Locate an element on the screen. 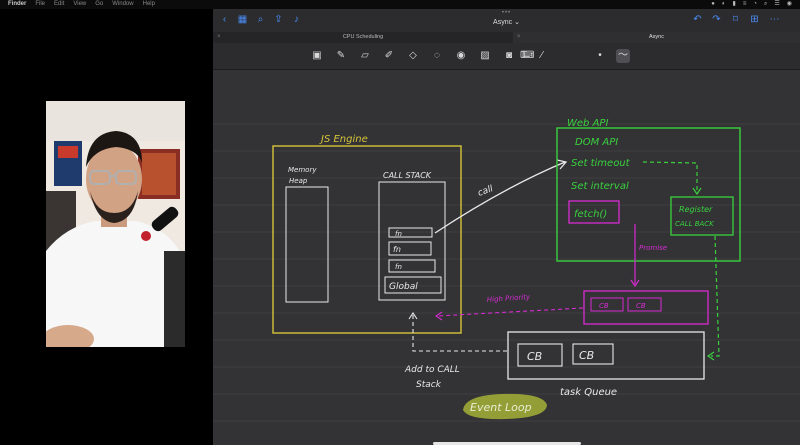 The height and width of the screenshot is (445, 800). menu-window: Window is located at coordinates (122, 4).